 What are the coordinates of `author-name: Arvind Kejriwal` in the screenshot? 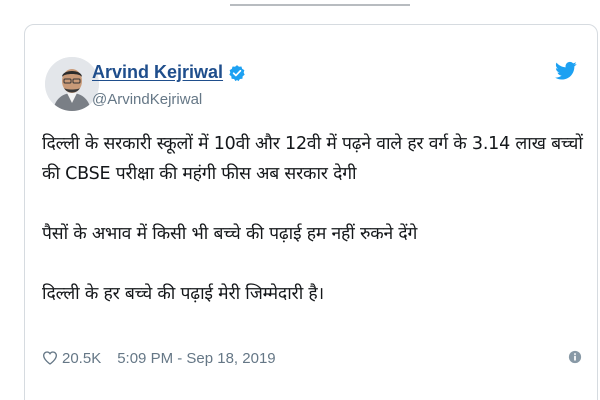 It's located at (157, 72).